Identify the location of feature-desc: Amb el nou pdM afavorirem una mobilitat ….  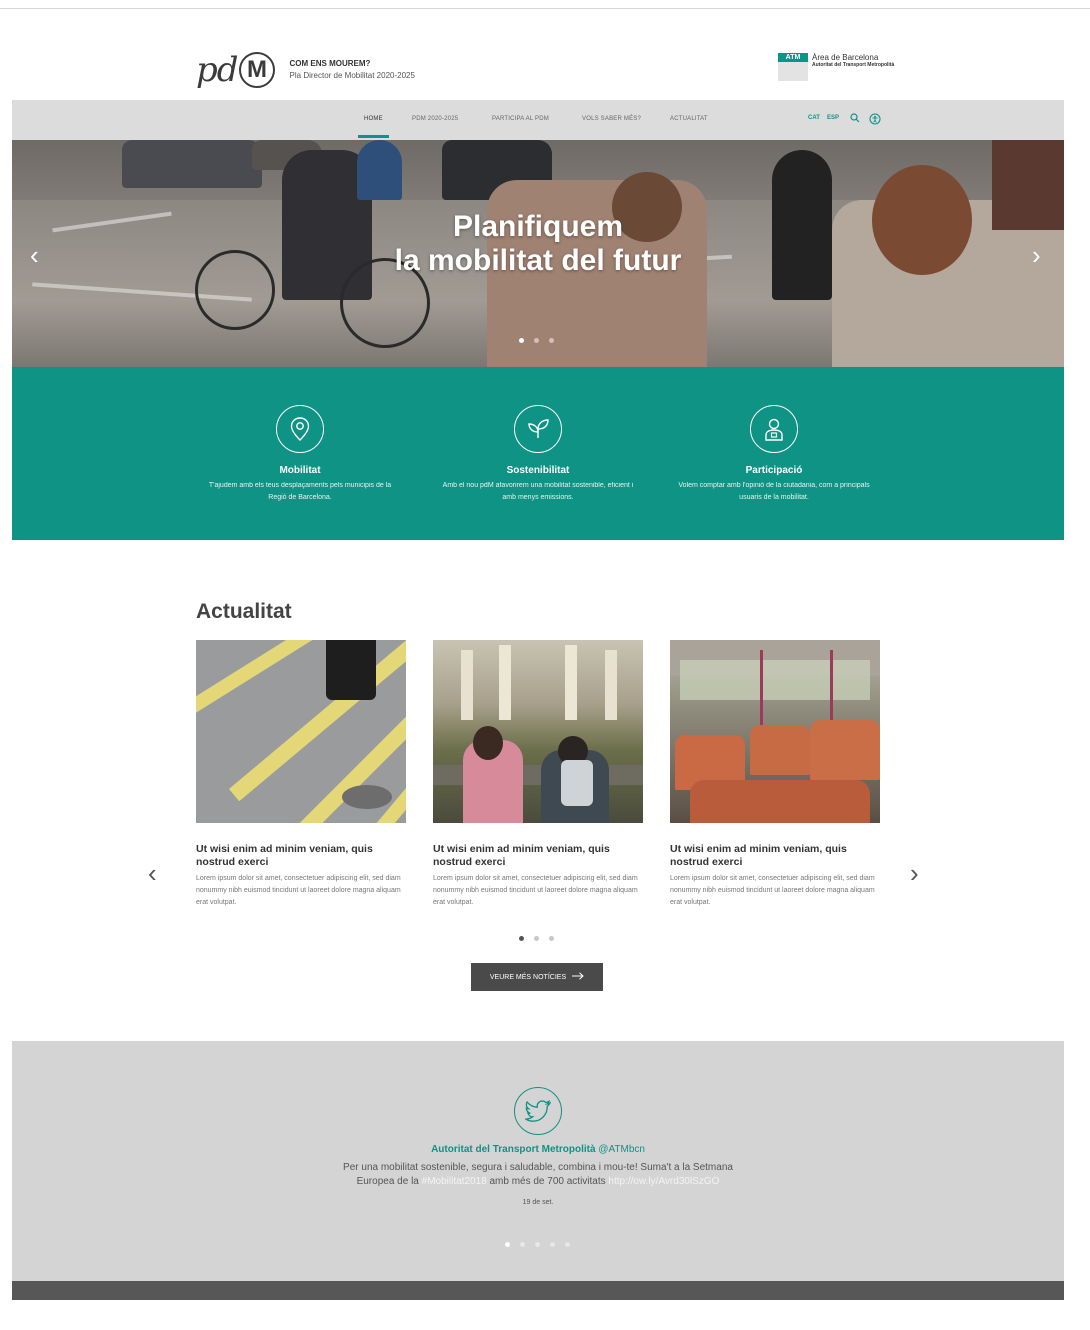
(538, 491).